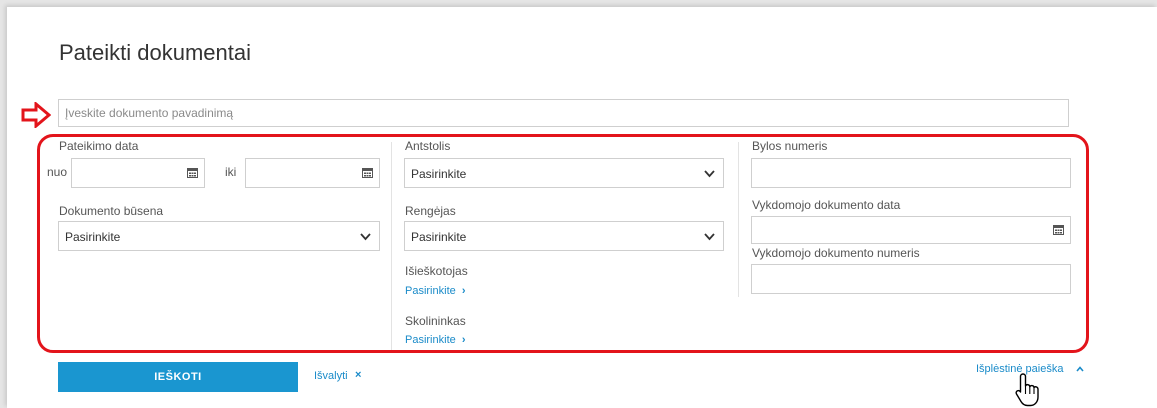 This screenshot has height=408, width=1157. Describe the element at coordinates (1080, 369) in the screenshot. I see `chevron-up-icon` at that location.